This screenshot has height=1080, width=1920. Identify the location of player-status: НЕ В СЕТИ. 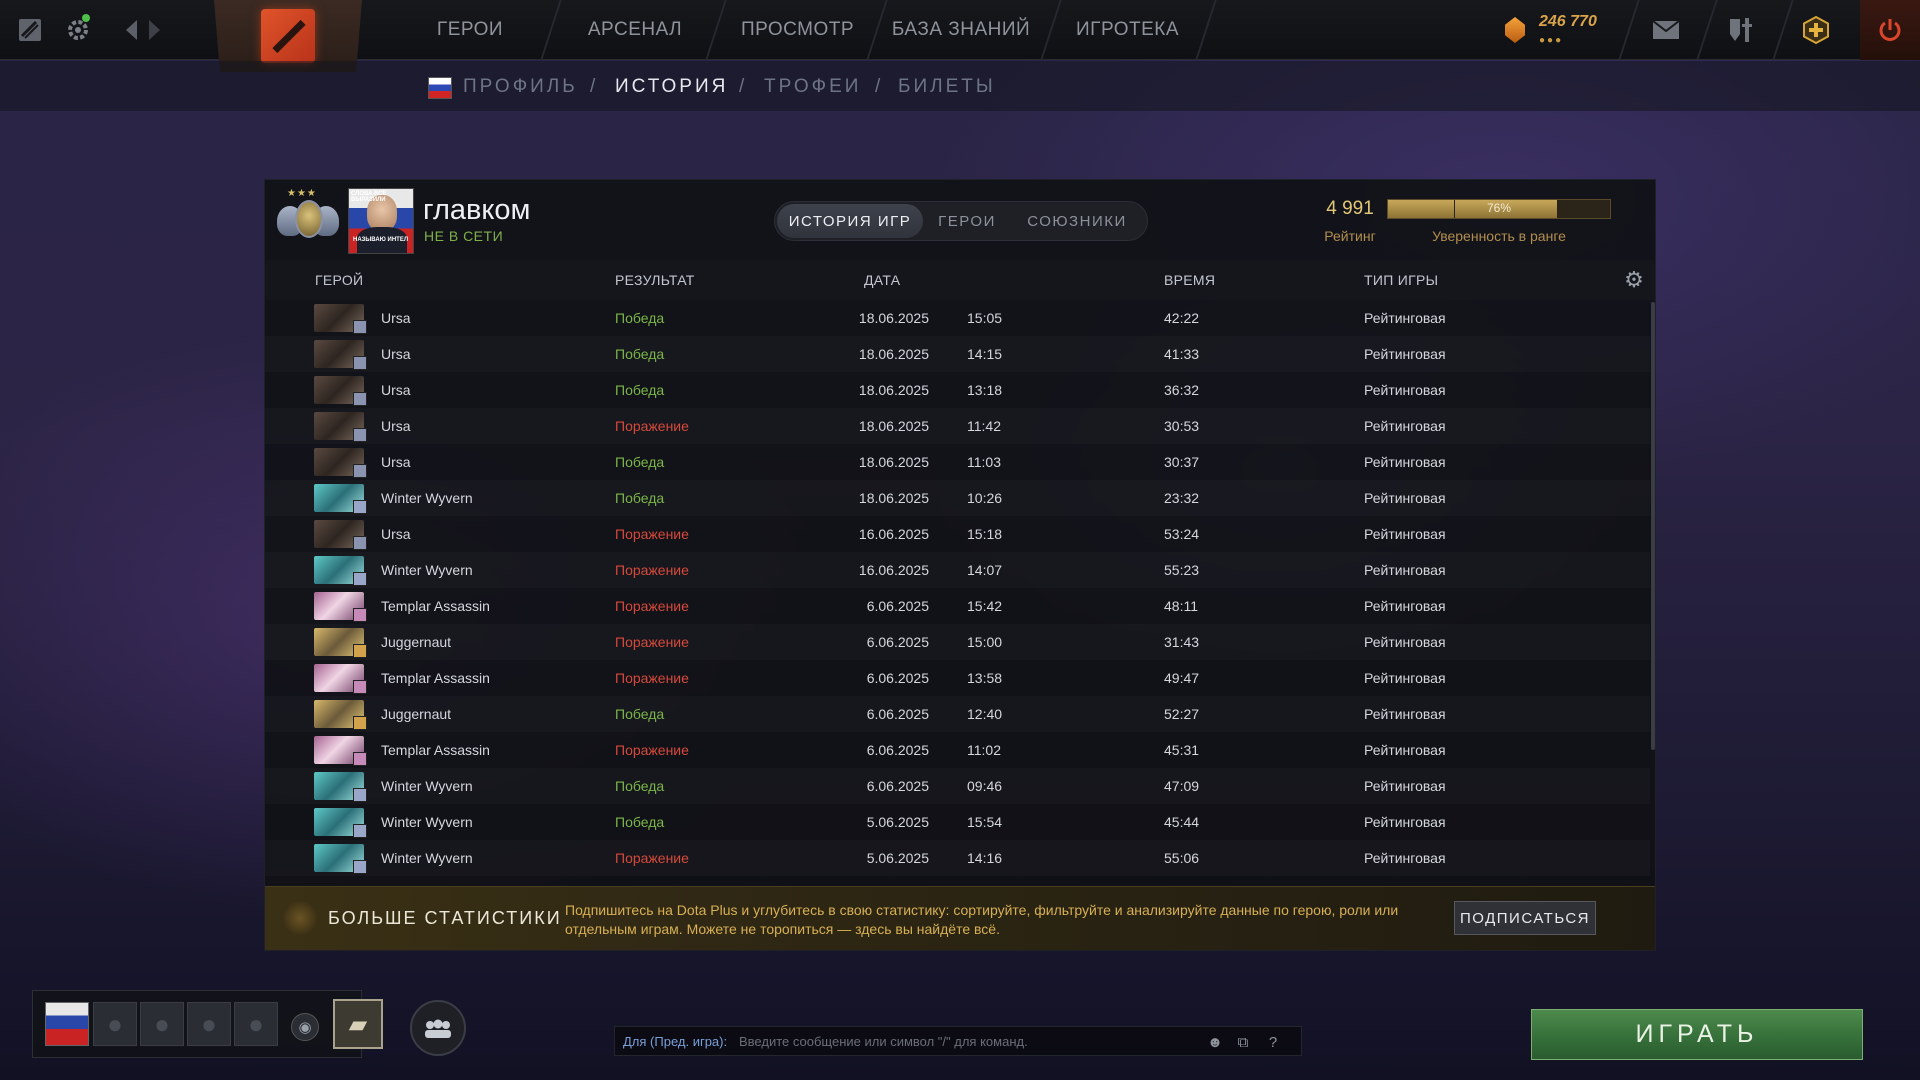
(464, 236).